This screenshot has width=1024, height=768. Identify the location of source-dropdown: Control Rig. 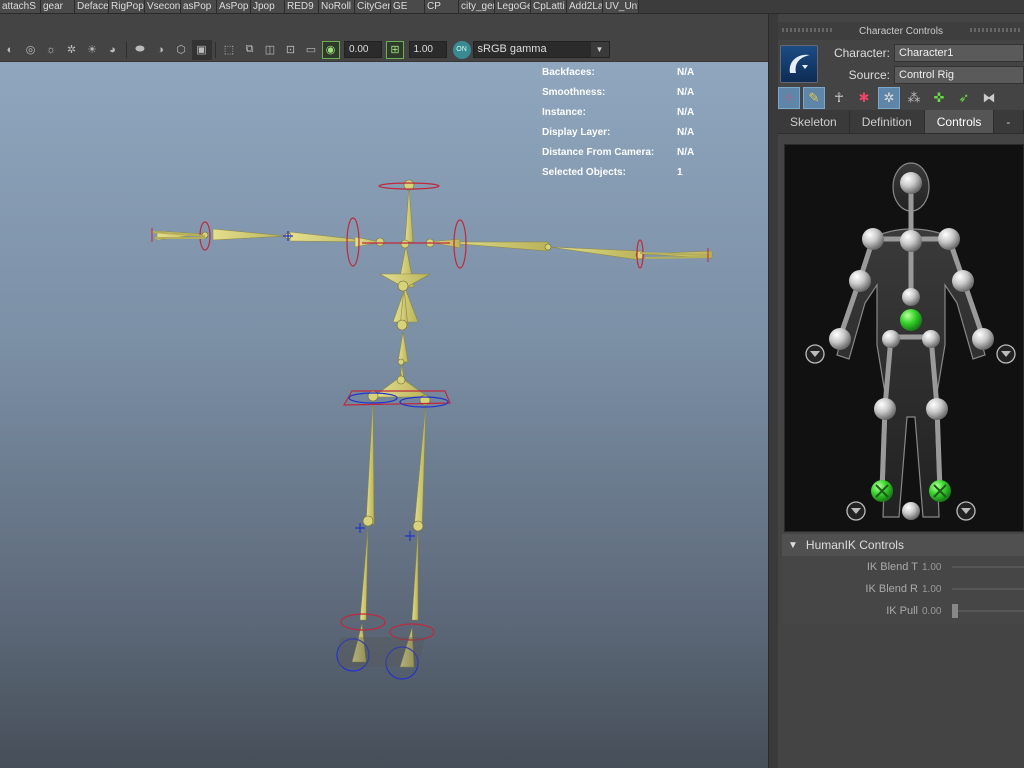
(959, 75).